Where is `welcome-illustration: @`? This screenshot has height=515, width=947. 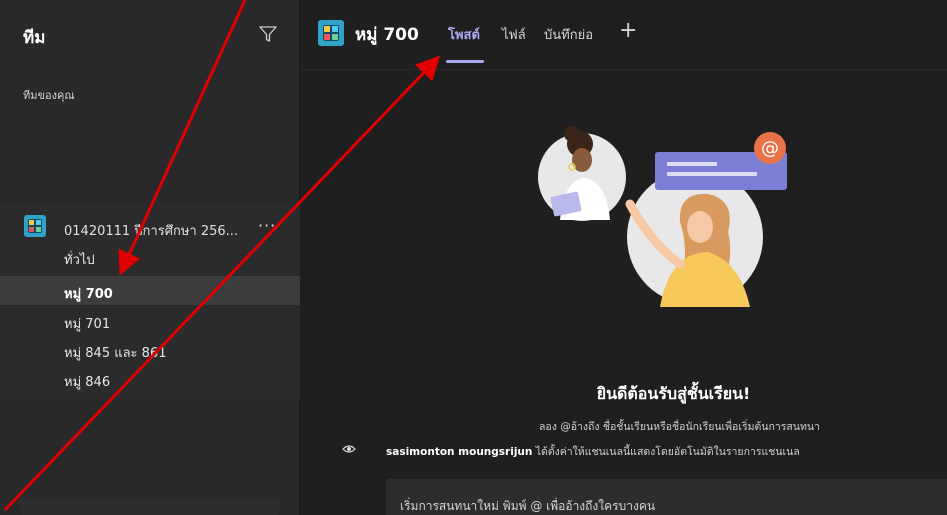
welcome-illustration: @ is located at coordinates (662, 216).